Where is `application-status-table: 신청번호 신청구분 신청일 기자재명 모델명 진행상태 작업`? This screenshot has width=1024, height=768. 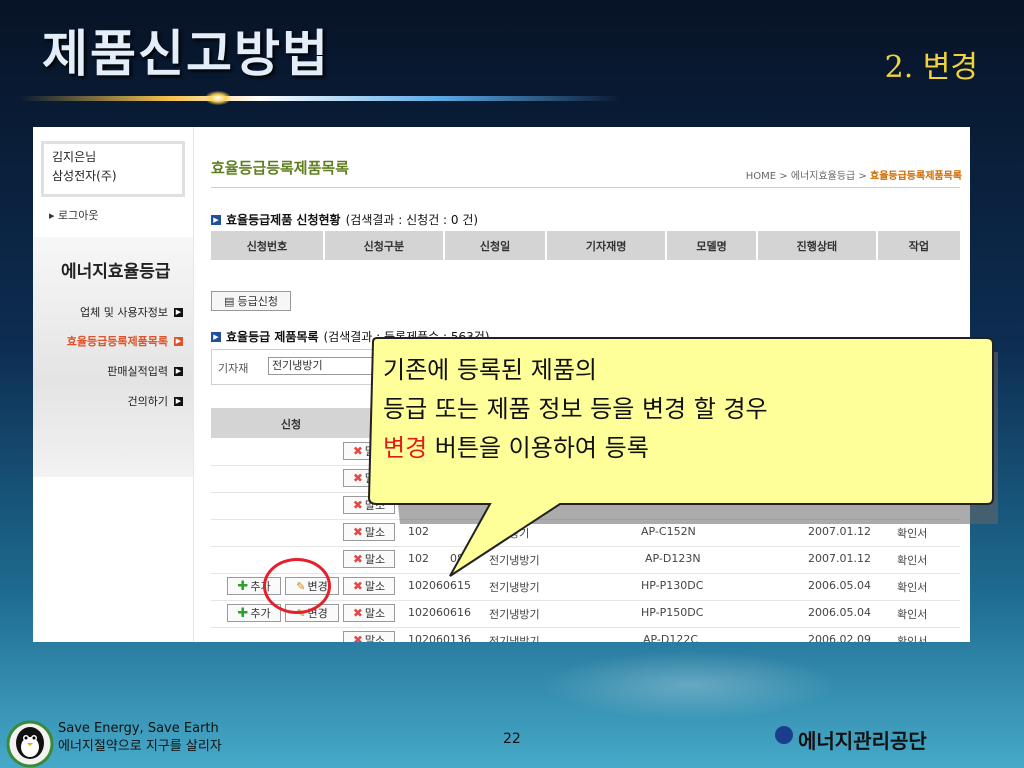
application-status-table: 신청번호 신청구분 신청일 기자재명 모델명 진행상태 작업 is located at coordinates (585, 245).